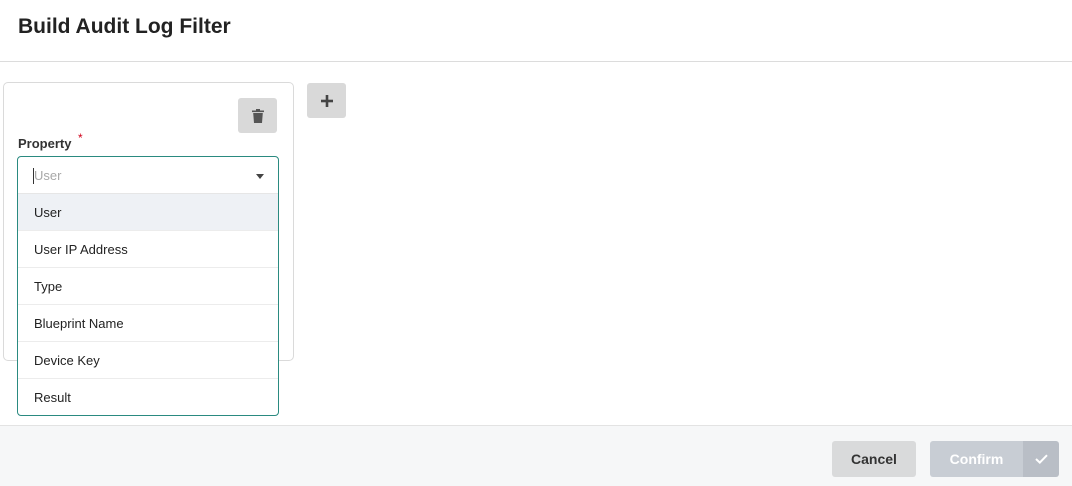 This screenshot has width=1072, height=486. I want to click on option-result: Result, so click(148, 397).